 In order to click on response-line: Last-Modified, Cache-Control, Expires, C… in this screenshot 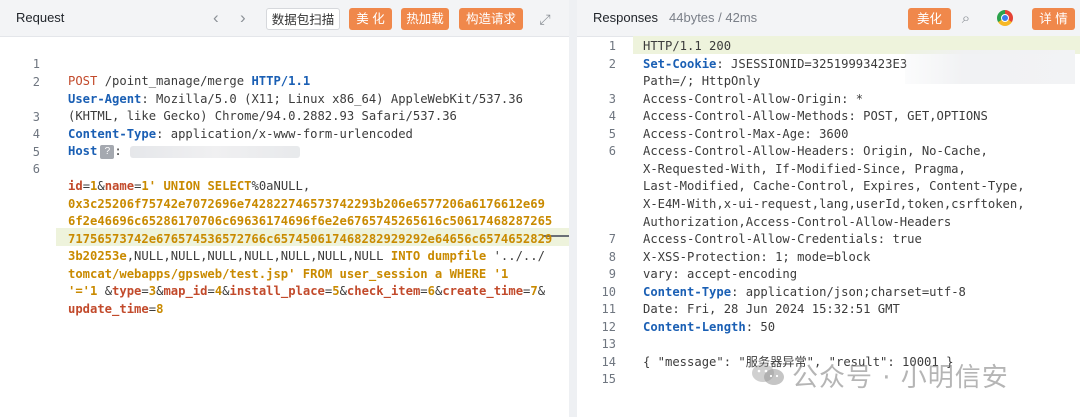, I will do `click(828, 187)`.